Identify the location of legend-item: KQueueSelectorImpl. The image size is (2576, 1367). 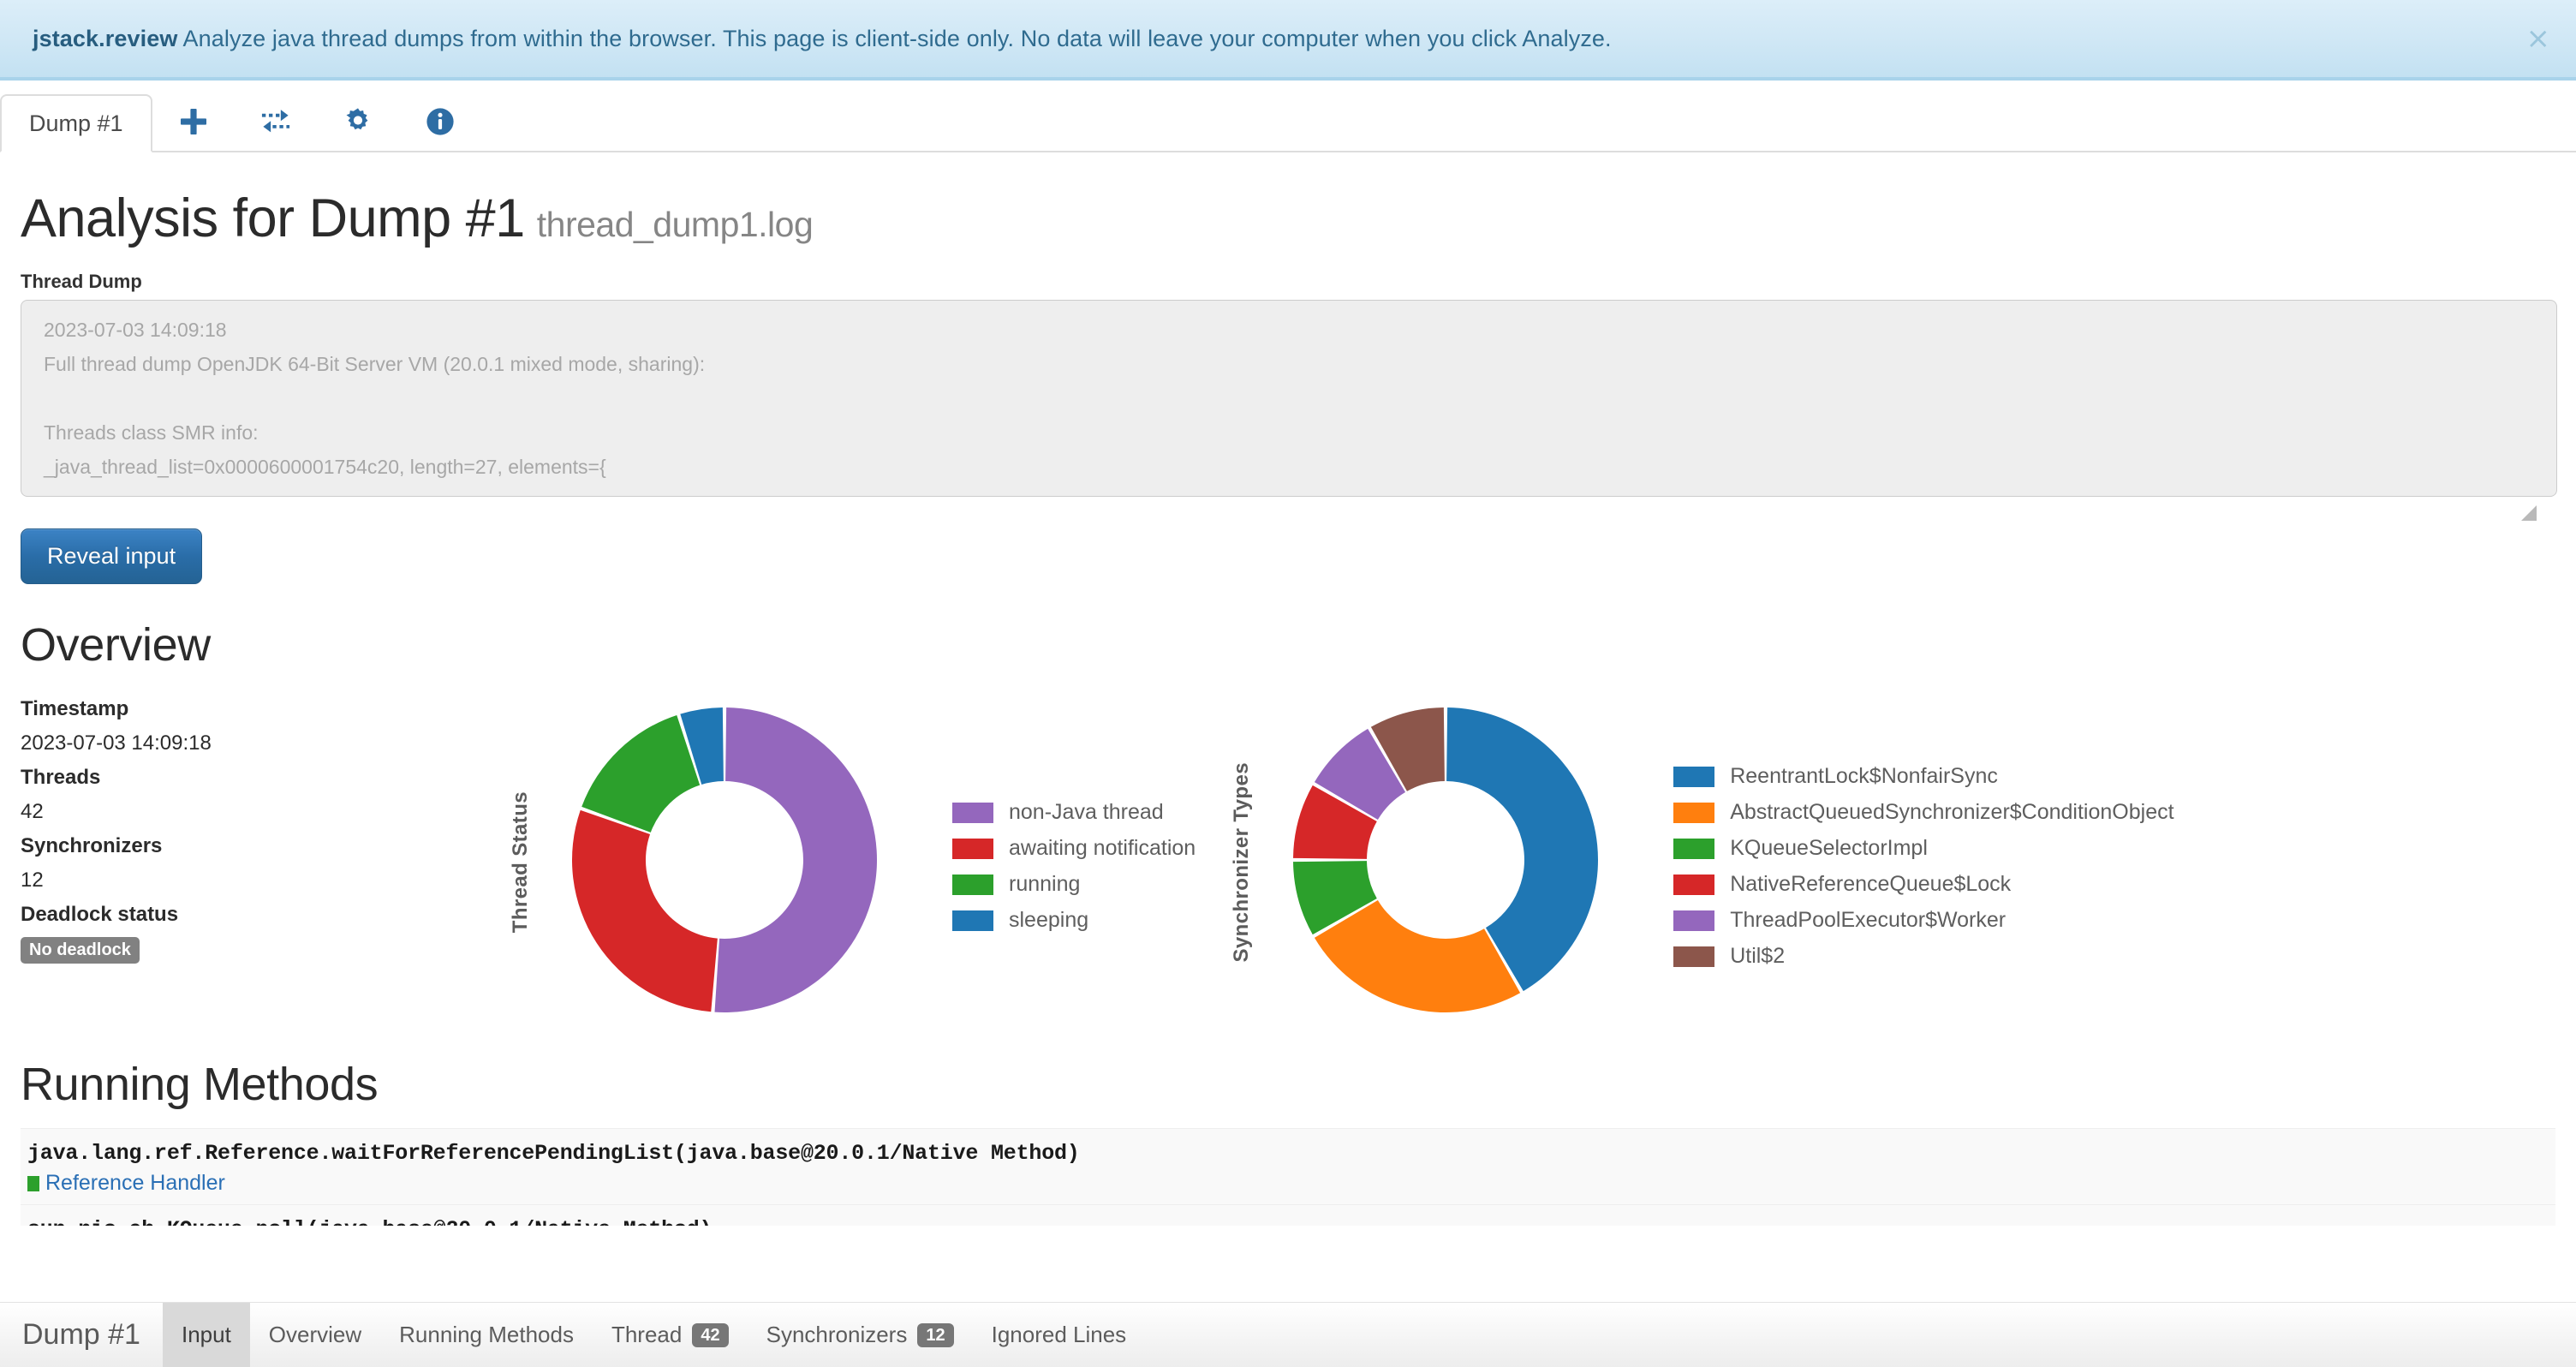
(1923, 848).